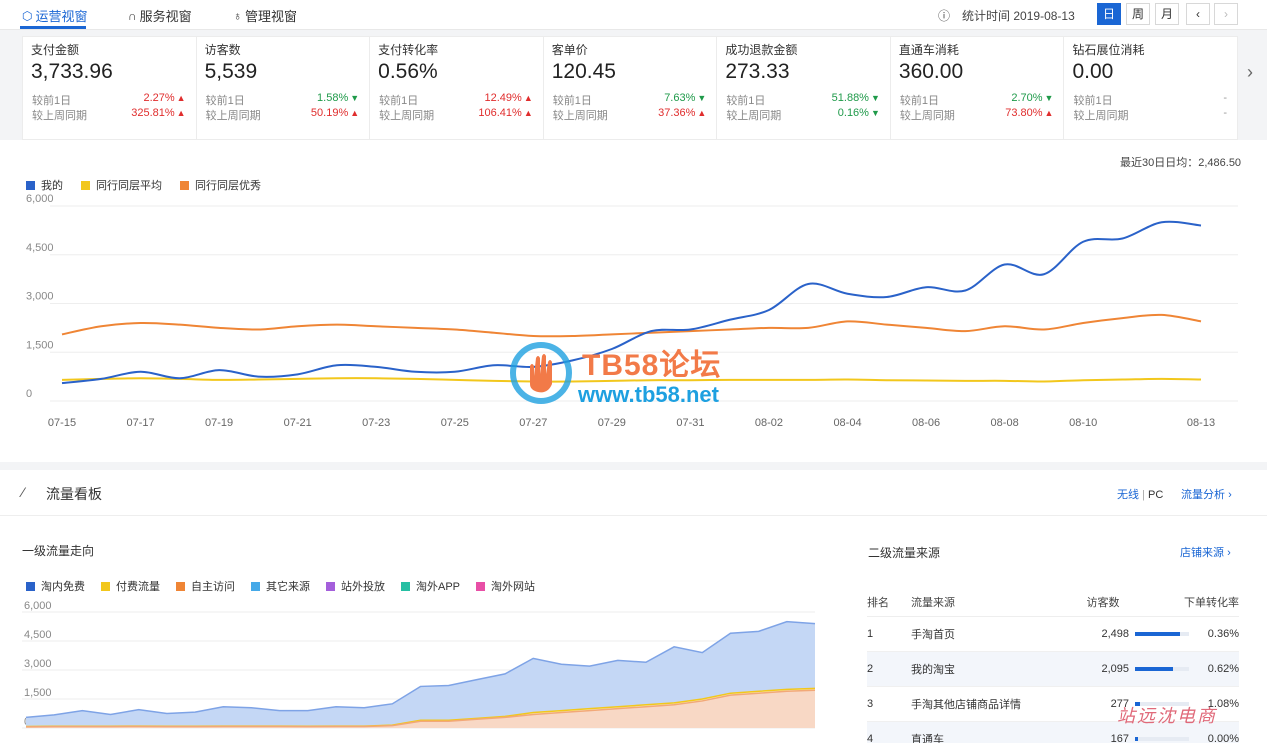 This screenshot has width=1267, height=743. Describe the element at coordinates (889, 634) in the screenshot. I see `rank-cell: 1` at that location.